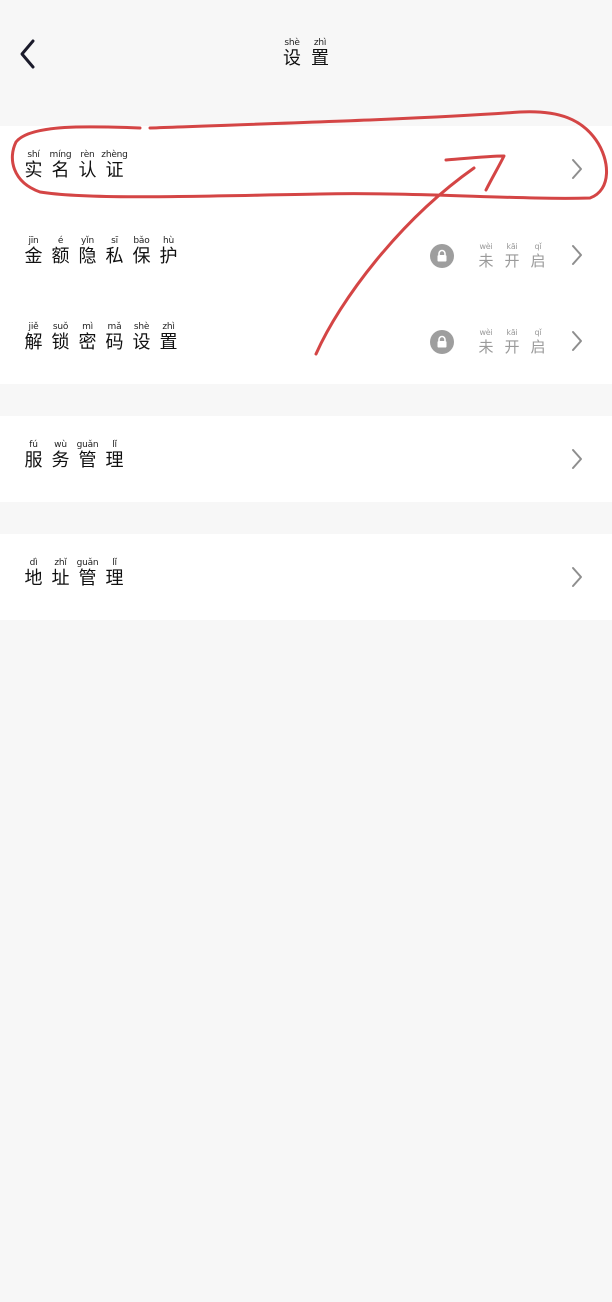 The width and height of the screenshot is (612, 1302). What do you see at coordinates (33, 327) in the screenshot?
I see `pinyin: jiě` at bounding box center [33, 327].